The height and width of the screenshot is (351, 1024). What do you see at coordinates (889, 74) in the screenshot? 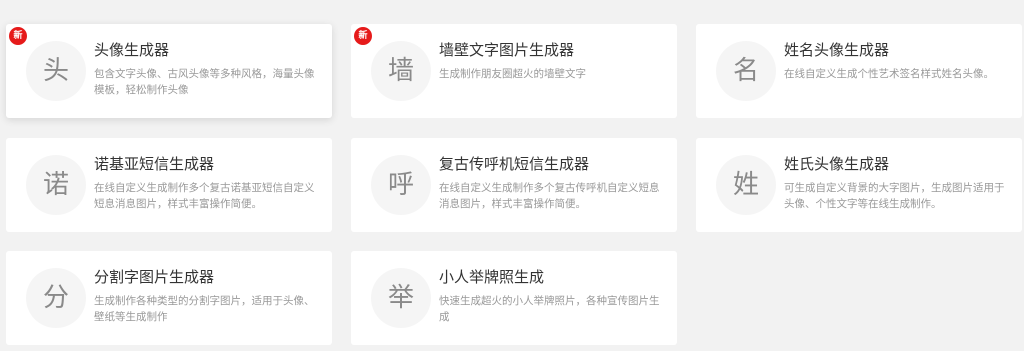
I see `card-description: 在线自定义生成个性艺术签名样式姓名头像。` at bounding box center [889, 74].